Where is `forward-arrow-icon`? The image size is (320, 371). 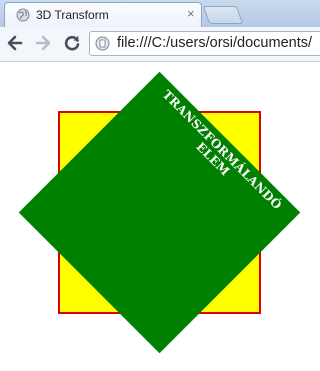 forward-arrow-icon is located at coordinates (43, 43).